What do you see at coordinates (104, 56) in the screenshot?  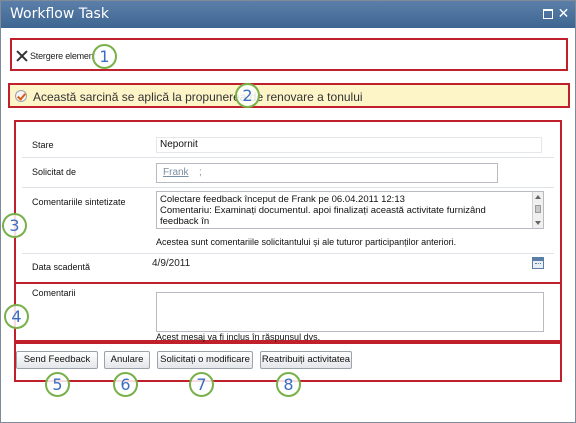 I see `callout-1: 1` at bounding box center [104, 56].